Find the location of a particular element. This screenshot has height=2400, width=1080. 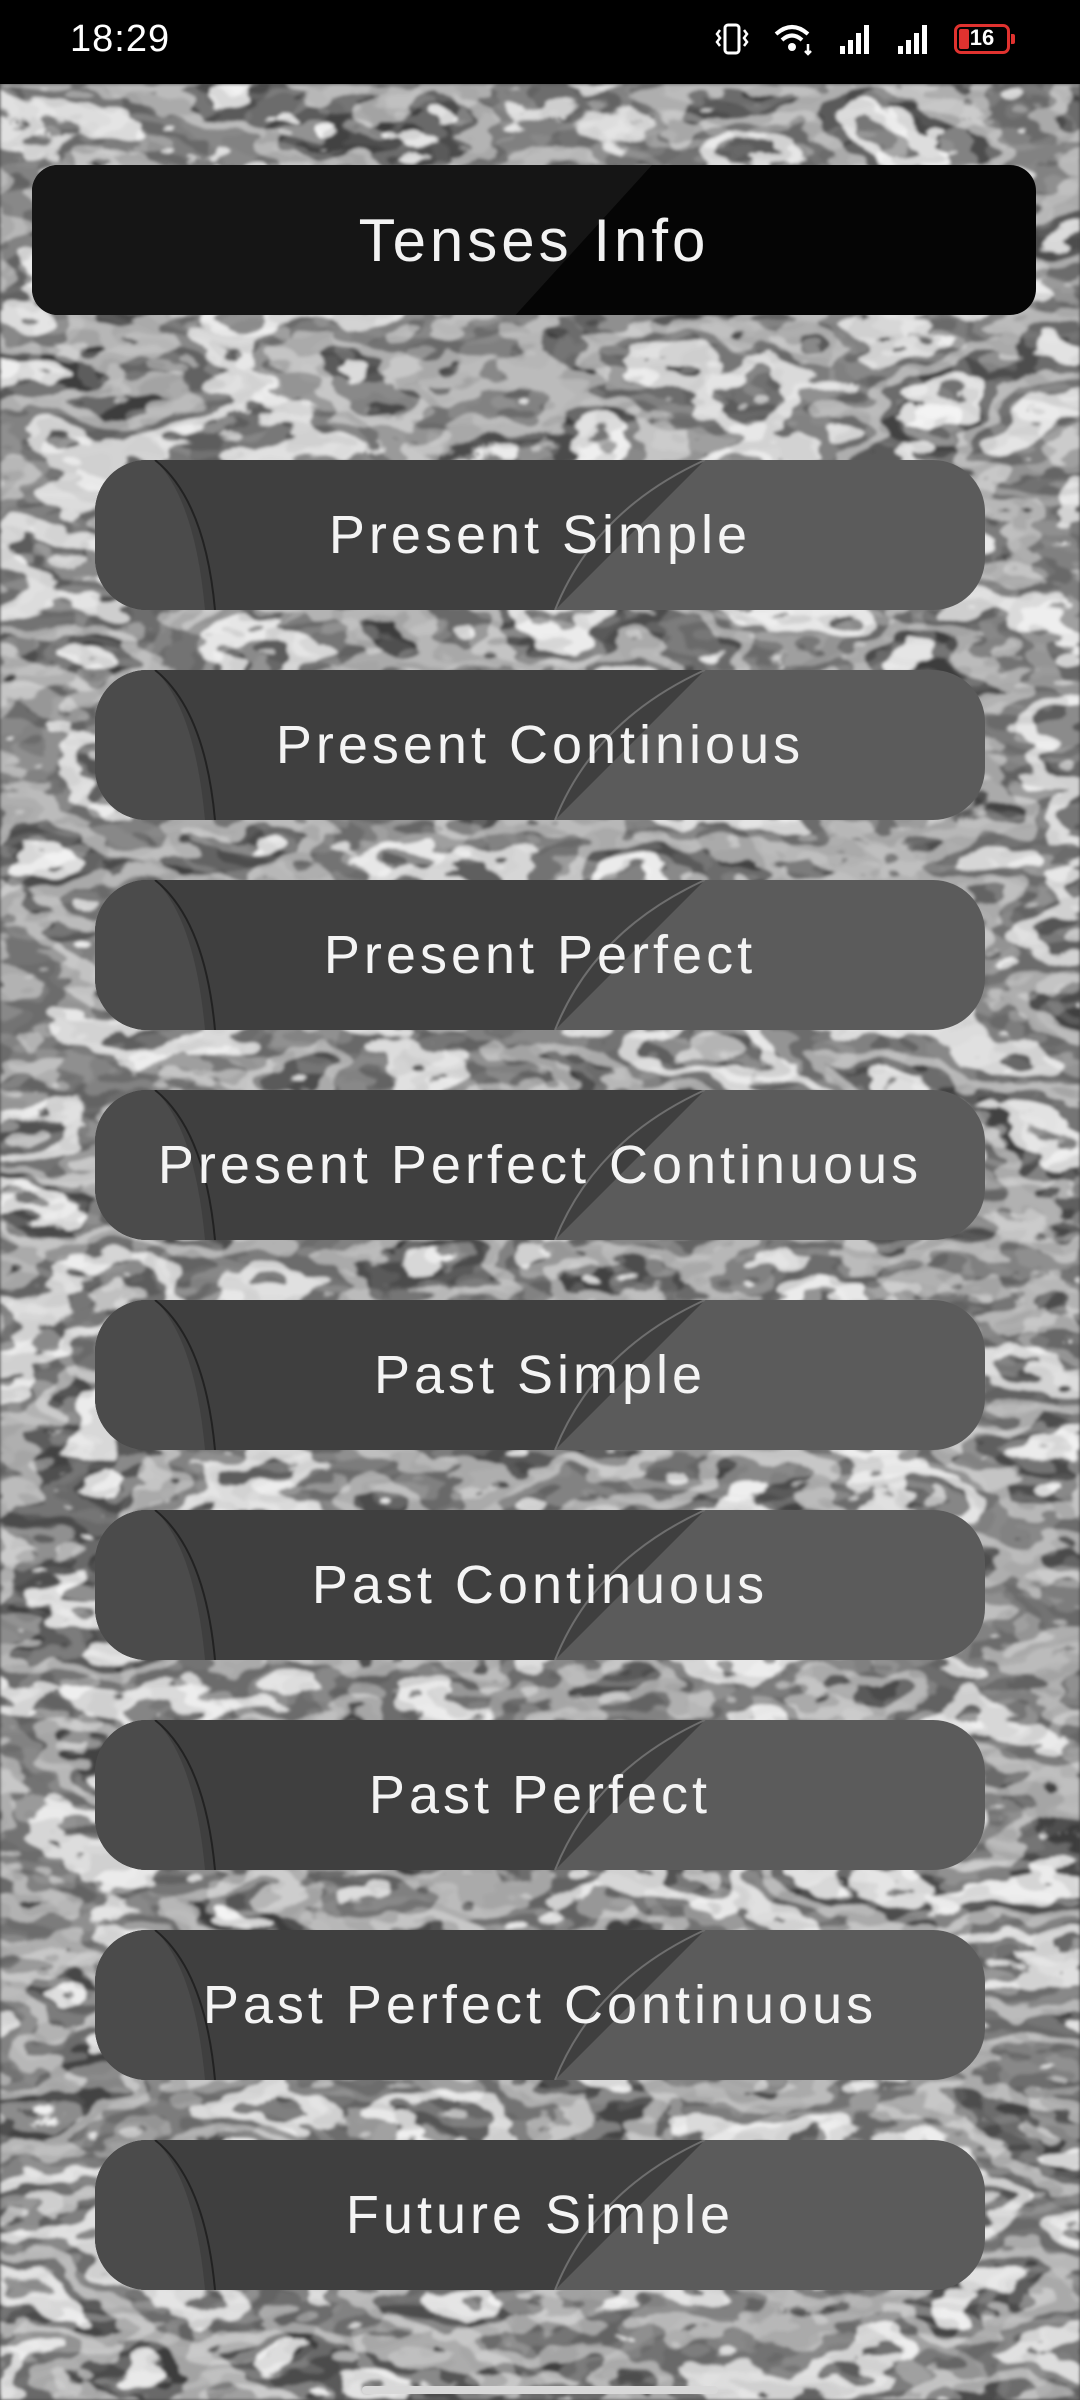

tense-button-past-continuous: Past Continuous is located at coordinates (540, 1585).